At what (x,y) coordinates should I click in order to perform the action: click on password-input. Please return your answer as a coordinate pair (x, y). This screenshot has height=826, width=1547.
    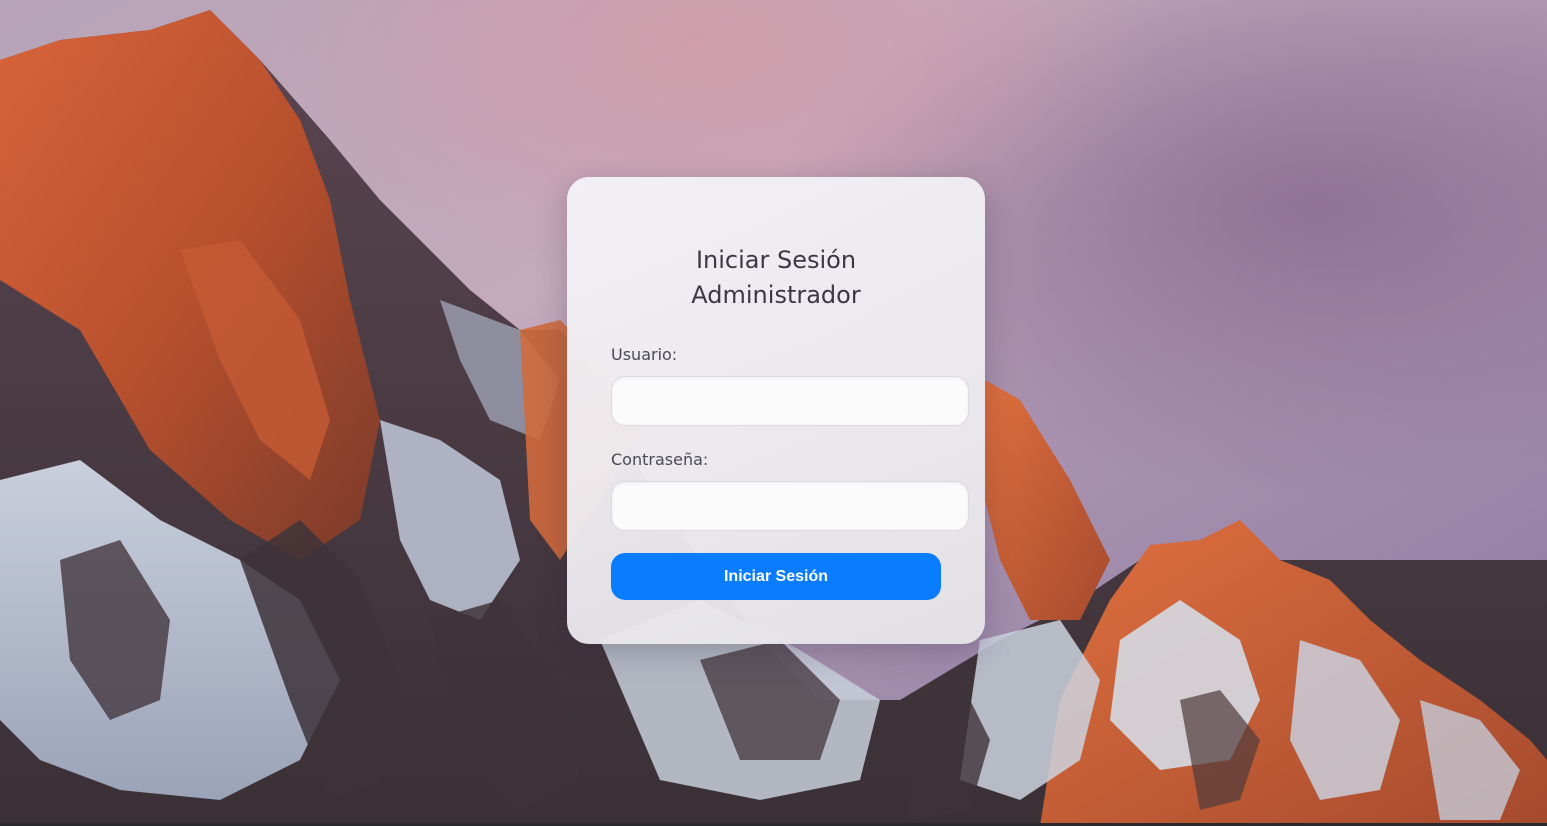
    Looking at the image, I should click on (790, 506).